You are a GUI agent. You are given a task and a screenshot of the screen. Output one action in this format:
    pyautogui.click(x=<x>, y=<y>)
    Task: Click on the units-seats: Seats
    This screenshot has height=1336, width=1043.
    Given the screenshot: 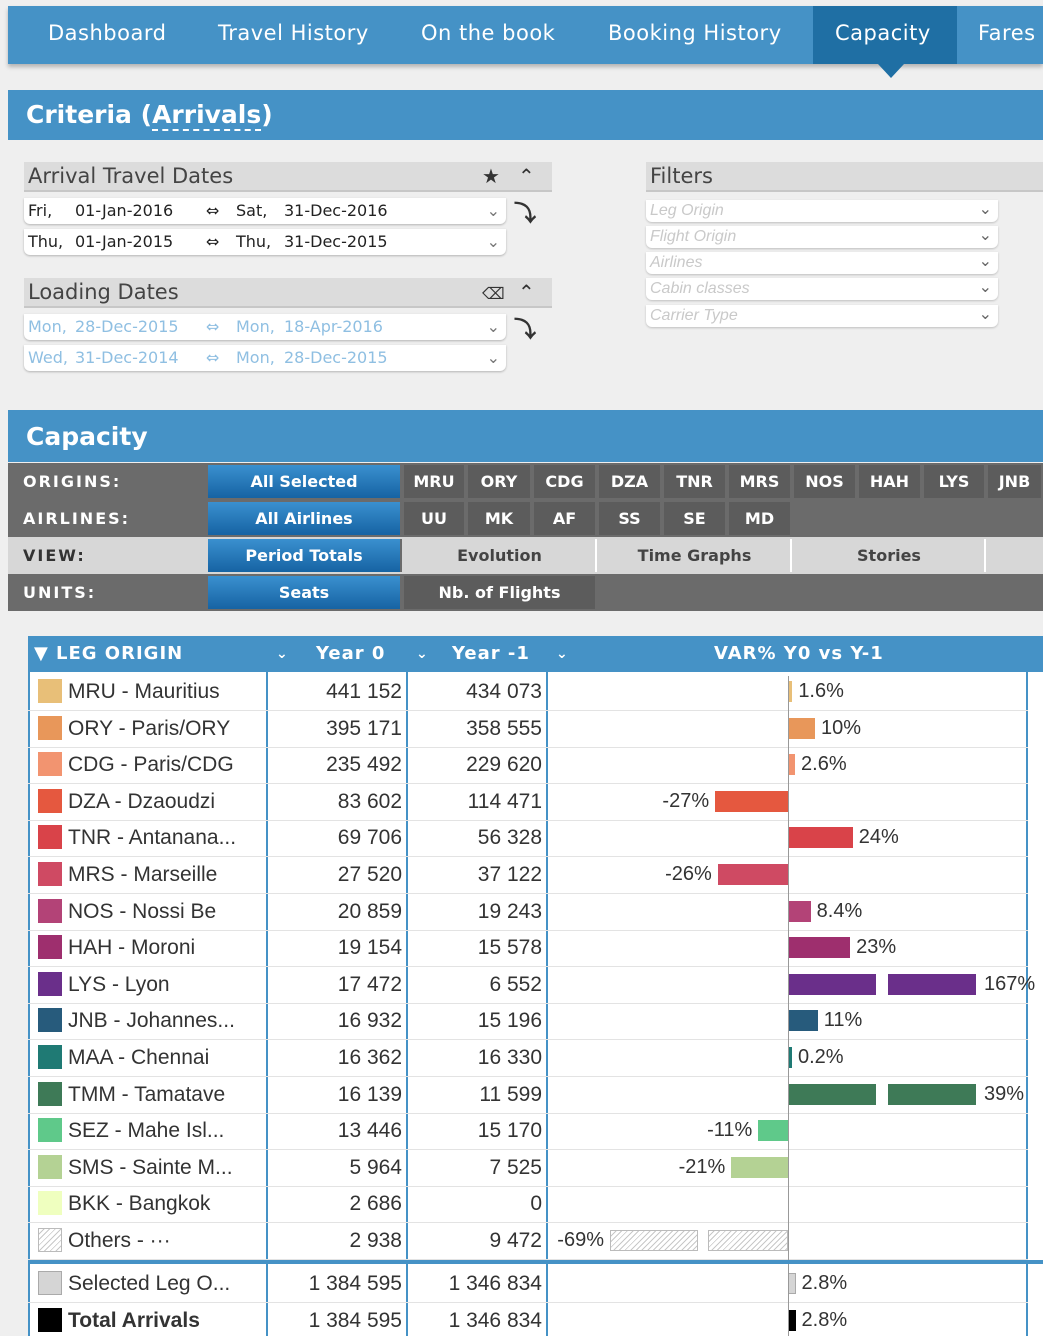 What is the action you would take?
    pyautogui.click(x=305, y=592)
    